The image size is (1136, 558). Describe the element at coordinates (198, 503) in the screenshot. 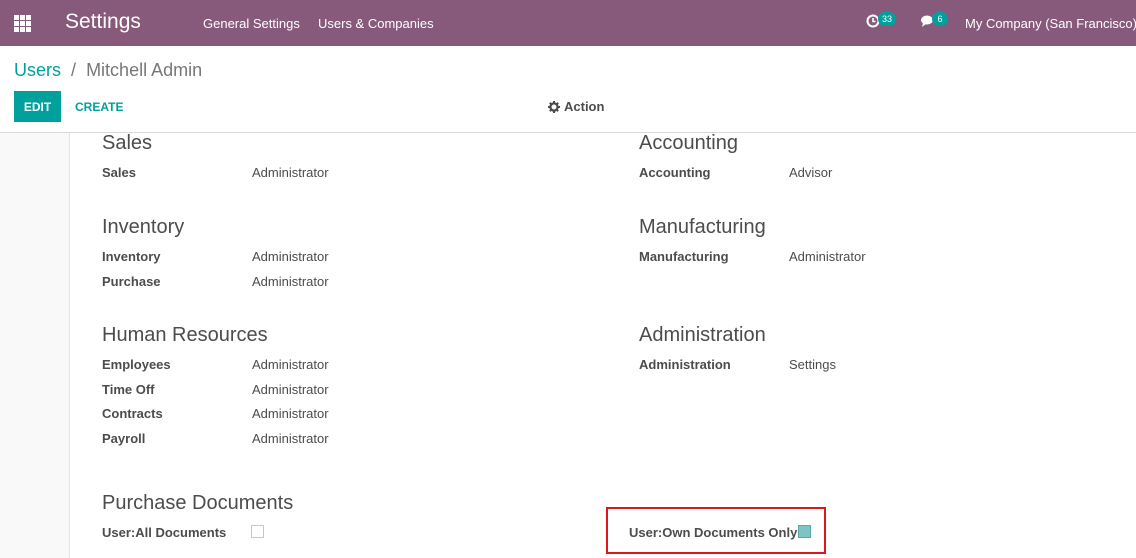

I see `section-title-purchase-documents: Purchase Documents` at that location.